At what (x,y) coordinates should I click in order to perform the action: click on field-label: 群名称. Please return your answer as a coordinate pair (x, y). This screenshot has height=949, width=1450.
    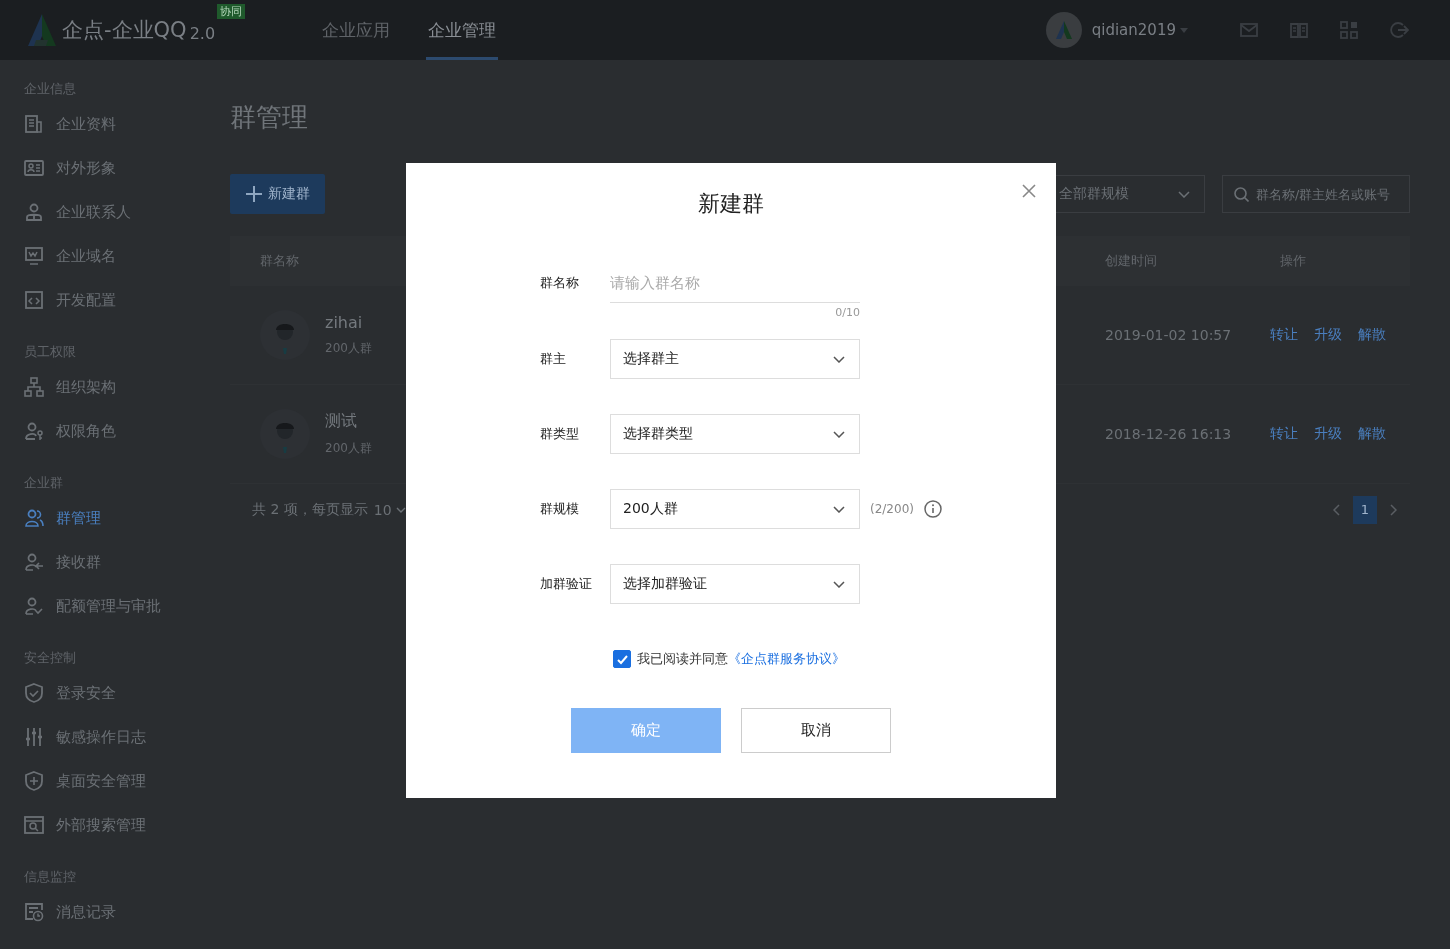
    Looking at the image, I should click on (560, 283).